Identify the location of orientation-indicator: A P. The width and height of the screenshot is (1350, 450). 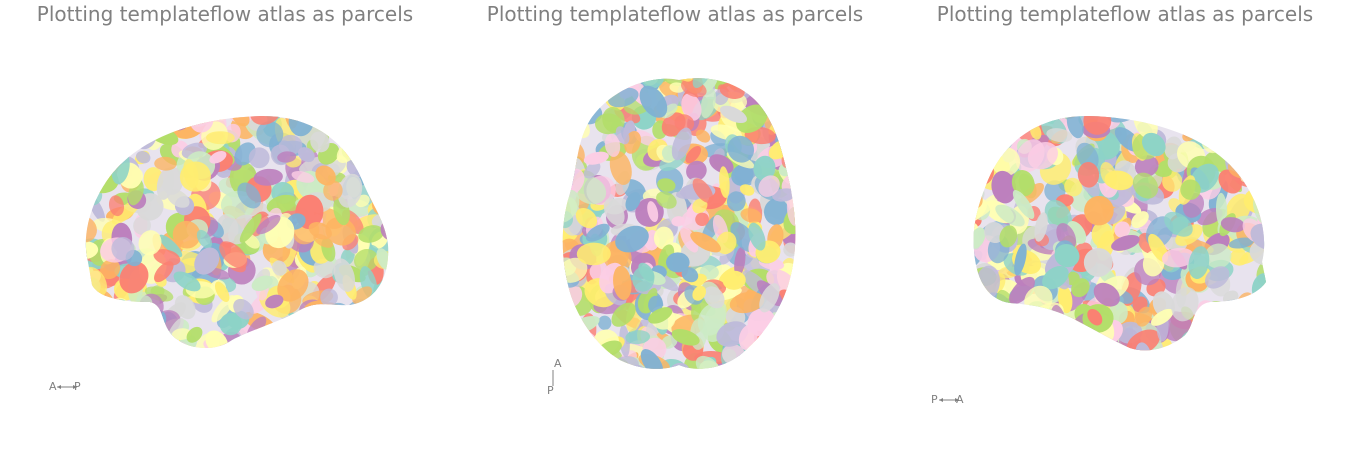
(556, 378).